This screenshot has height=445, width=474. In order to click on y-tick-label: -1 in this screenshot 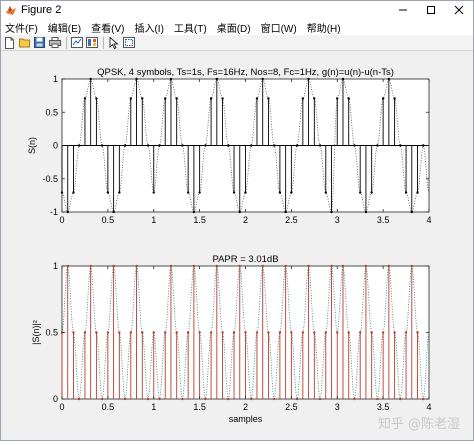, I will do `click(54, 212)`.